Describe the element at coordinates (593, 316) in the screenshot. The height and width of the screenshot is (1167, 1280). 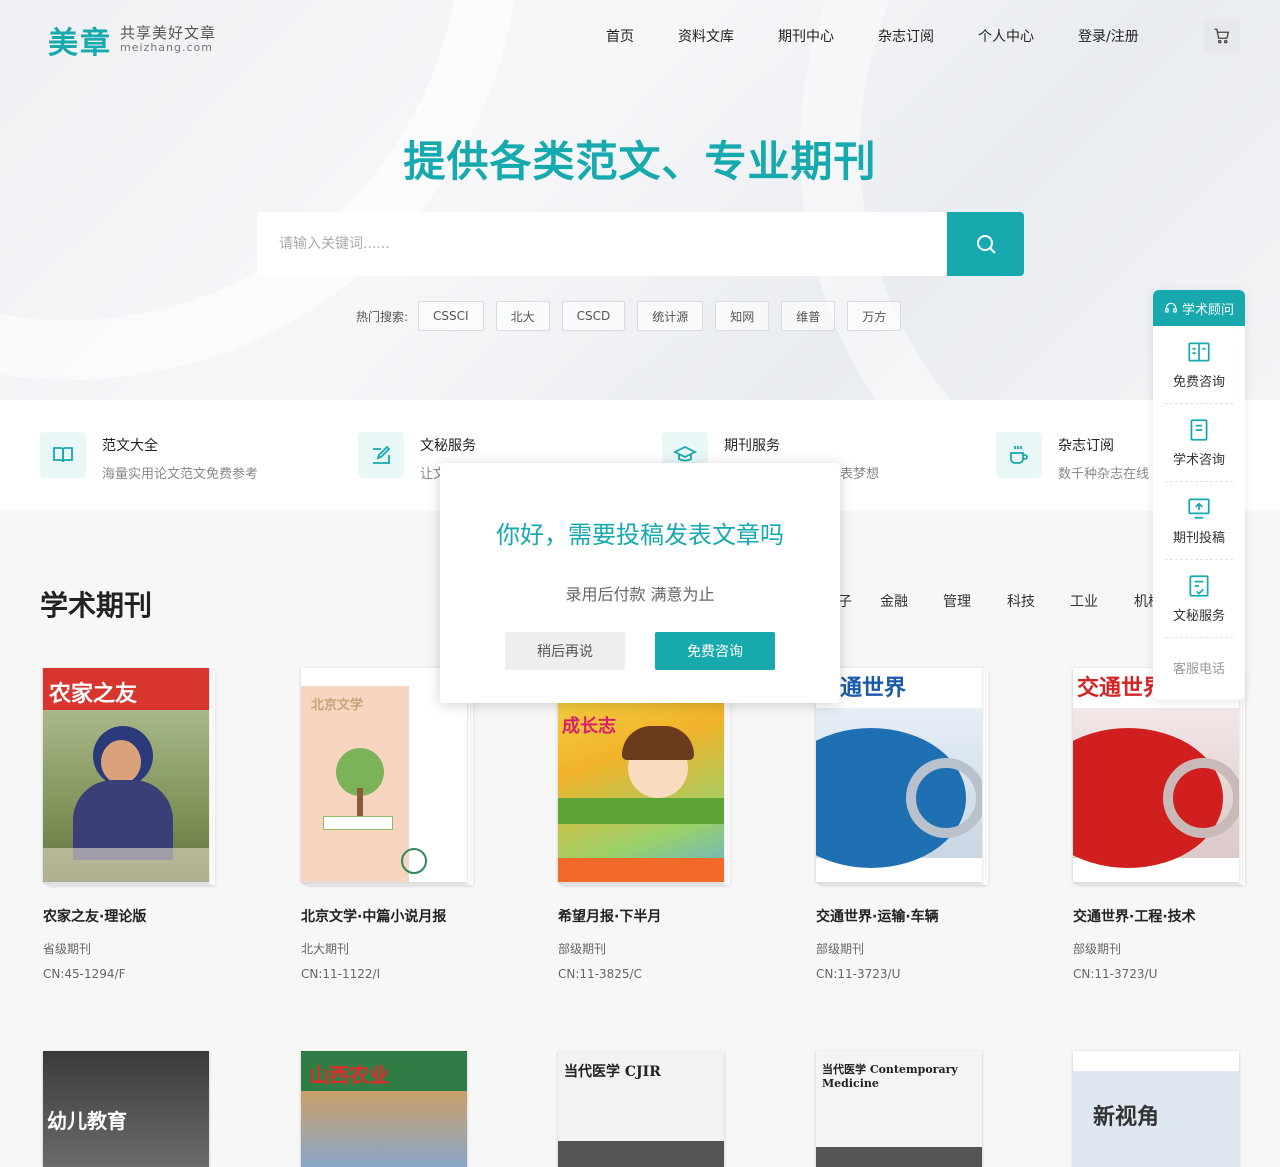
I see `hot-tag: CSCD` at that location.